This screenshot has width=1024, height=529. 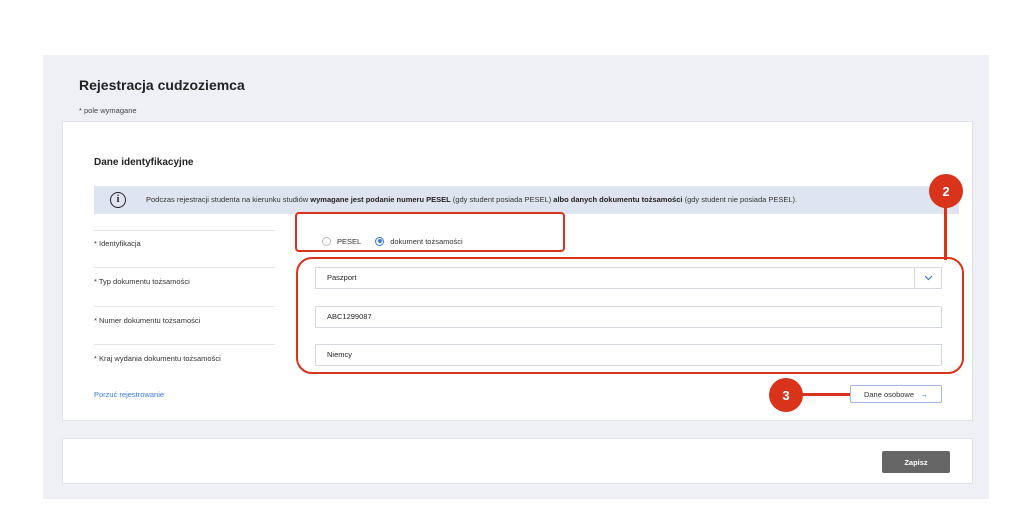 What do you see at coordinates (924, 394) in the screenshot?
I see `arrow-right-icon: →` at bounding box center [924, 394].